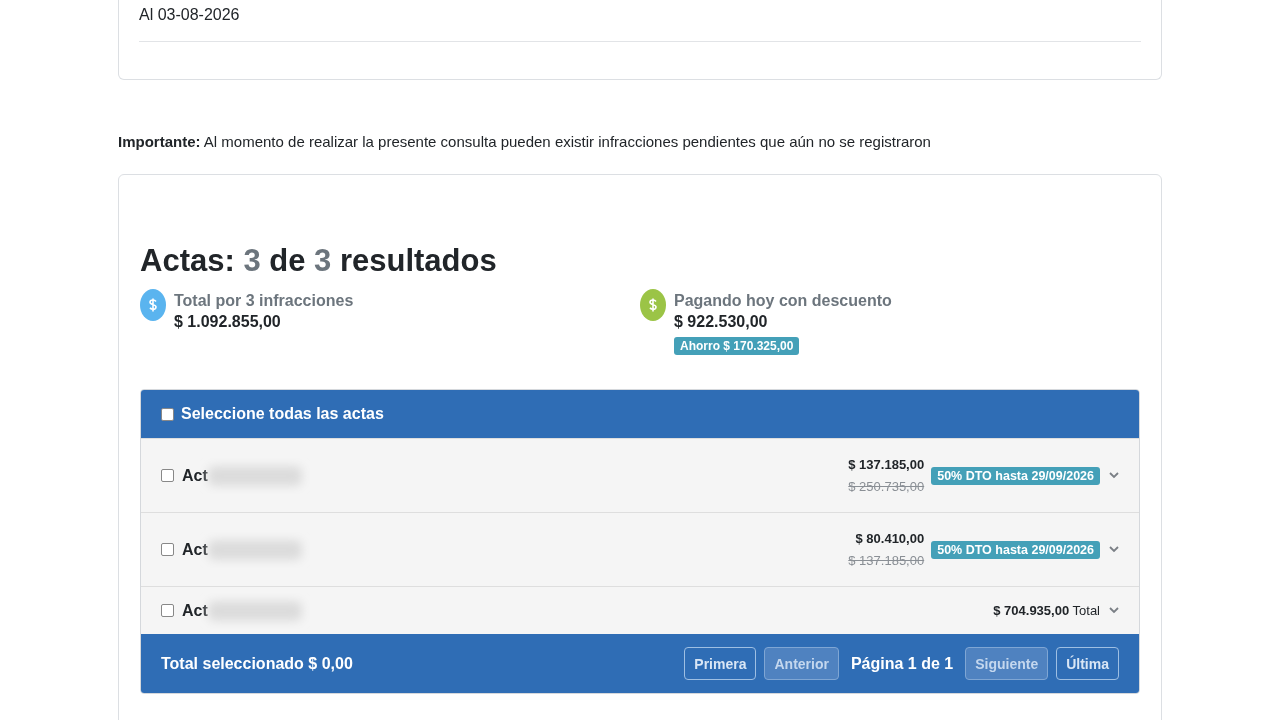 The image size is (1280, 720). I want to click on results-heading: Actas: 3 de 3 resultados, so click(319, 261).